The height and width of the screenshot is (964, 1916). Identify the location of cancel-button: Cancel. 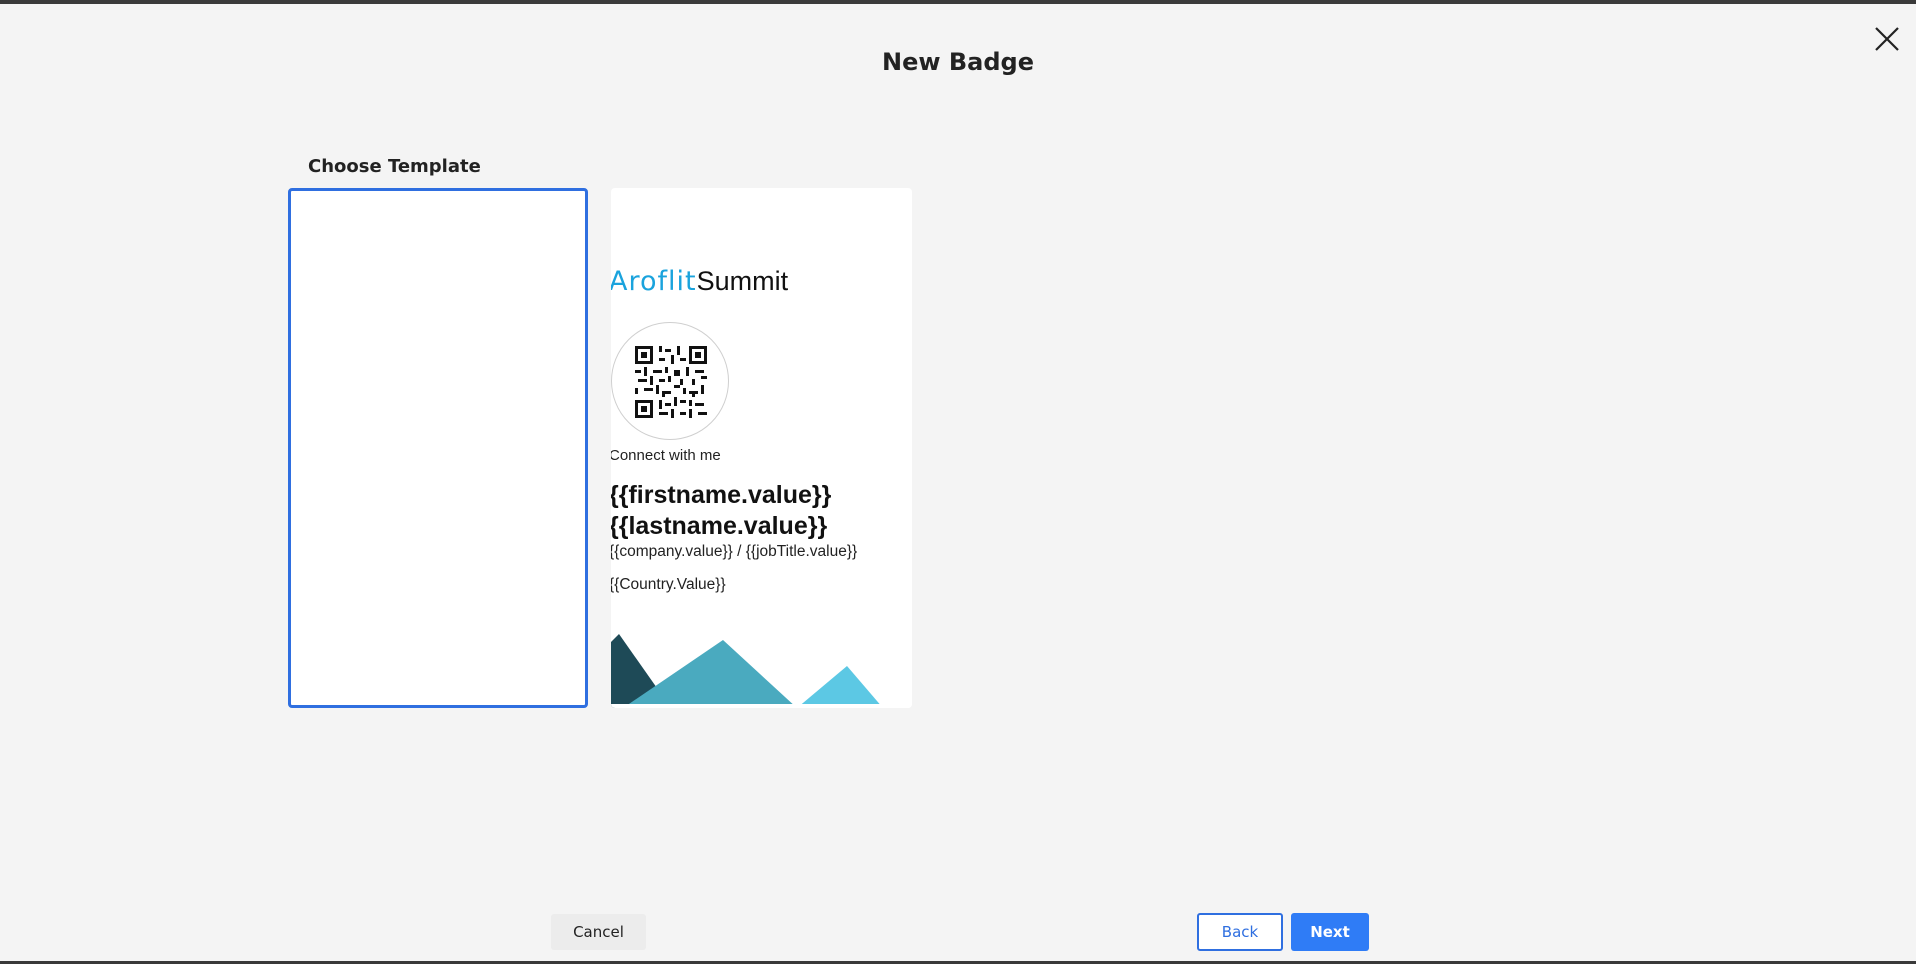
(598, 932).